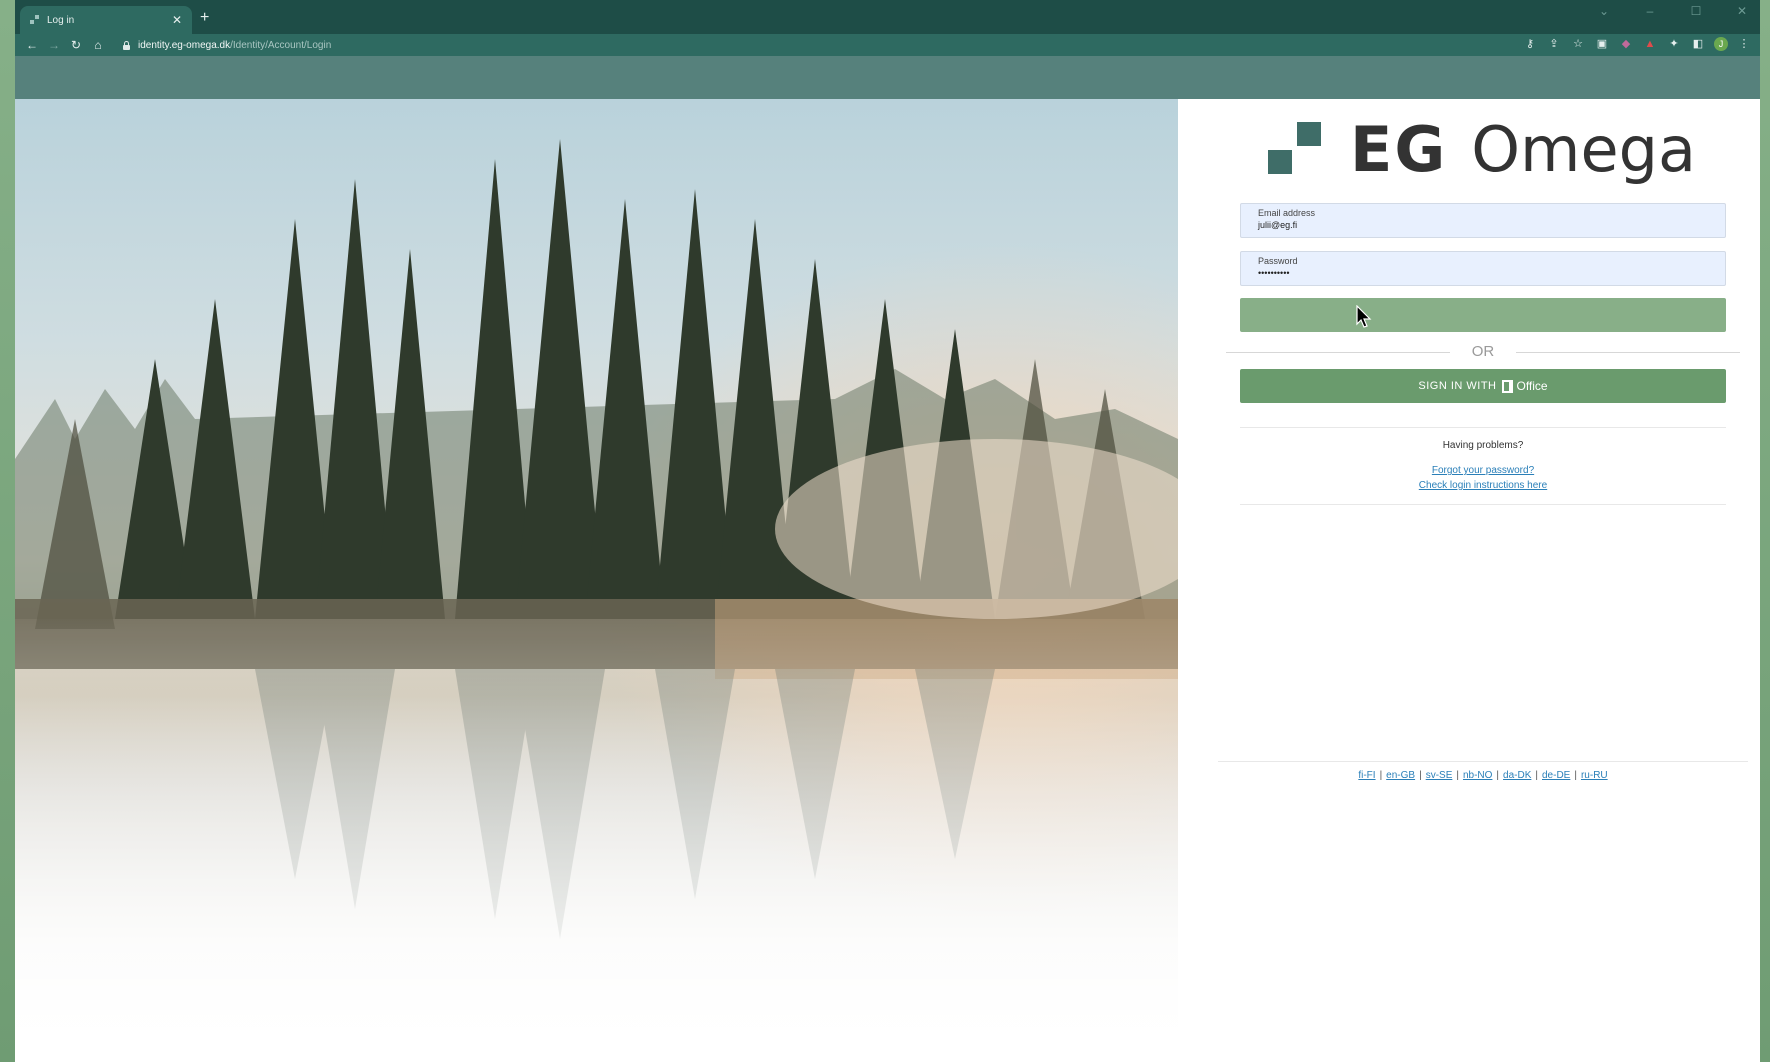 The width and height of the screenshot is (1770, 1062). Describe the element at coordinates (1742, 11) in the screenshot. I see `window-close-icon: ✕` at that location.